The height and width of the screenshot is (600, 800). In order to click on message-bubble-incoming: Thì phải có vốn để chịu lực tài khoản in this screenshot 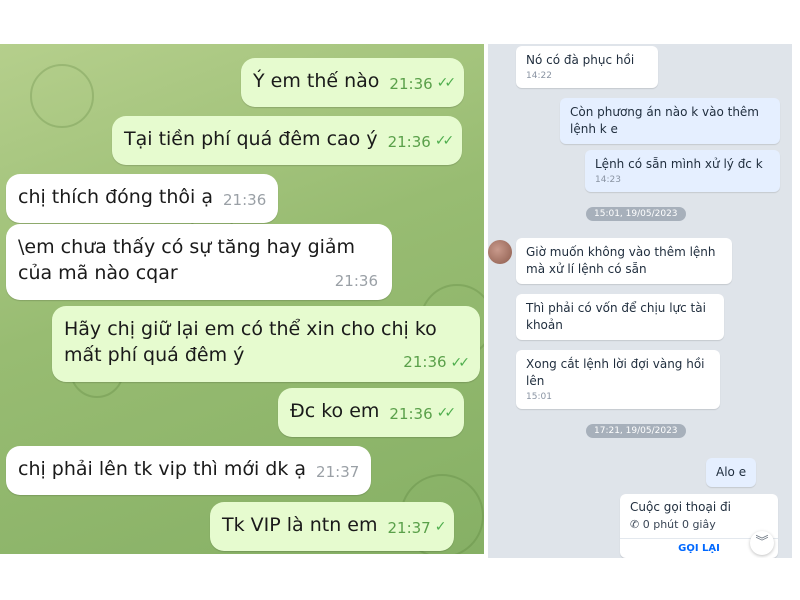, I will do `click(620, 317)`.